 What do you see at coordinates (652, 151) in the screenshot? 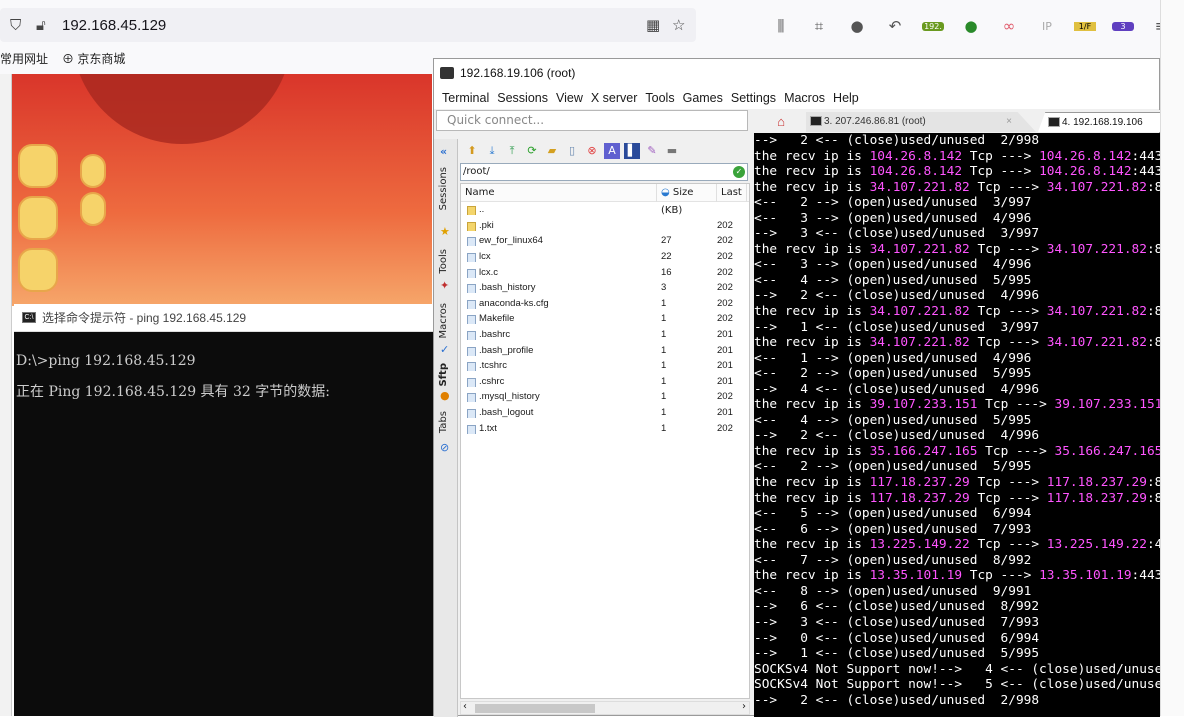
I see `edit-icon: ✎` at bounding box center [652, 151].